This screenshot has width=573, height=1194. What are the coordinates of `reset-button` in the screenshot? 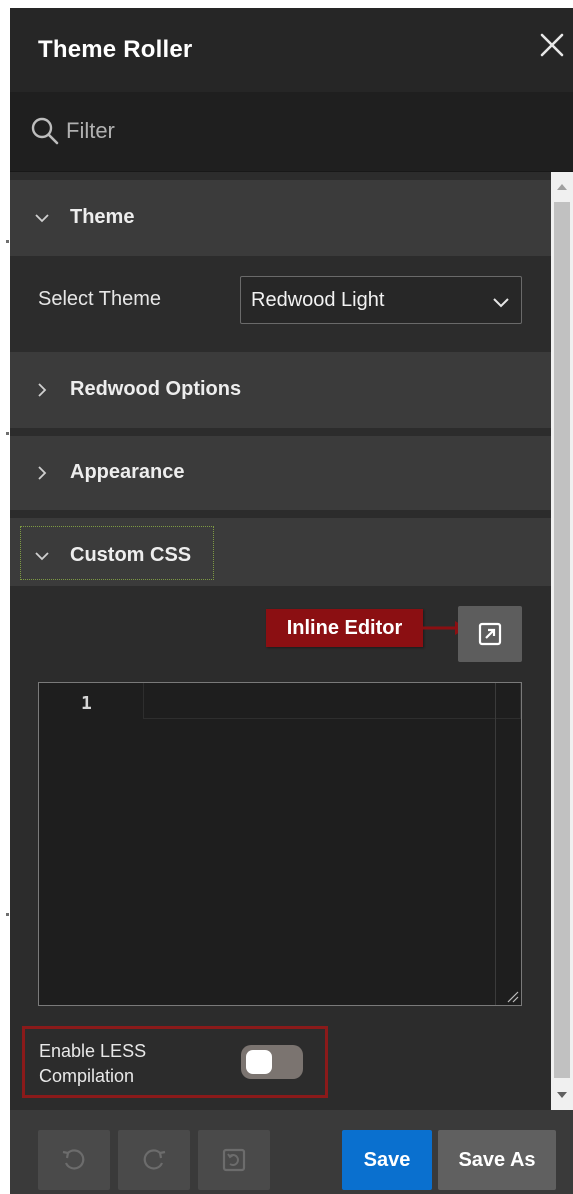 It's located at (234, 1160).